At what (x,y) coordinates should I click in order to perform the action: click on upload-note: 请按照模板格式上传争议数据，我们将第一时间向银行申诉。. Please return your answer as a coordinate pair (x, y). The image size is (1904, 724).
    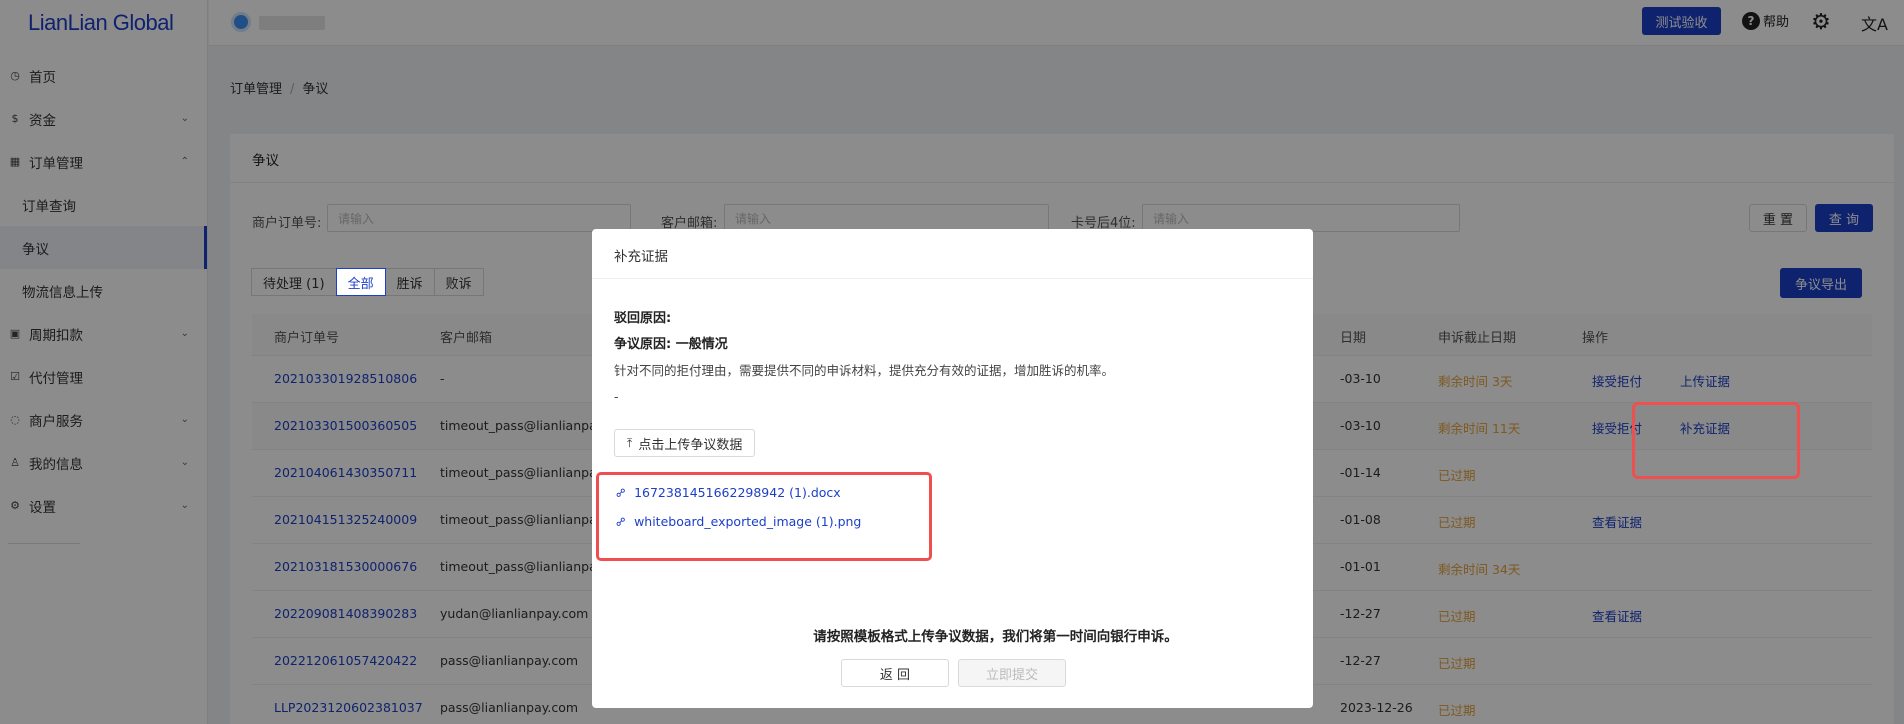
    Looking at the image, I should click on (995, 637).